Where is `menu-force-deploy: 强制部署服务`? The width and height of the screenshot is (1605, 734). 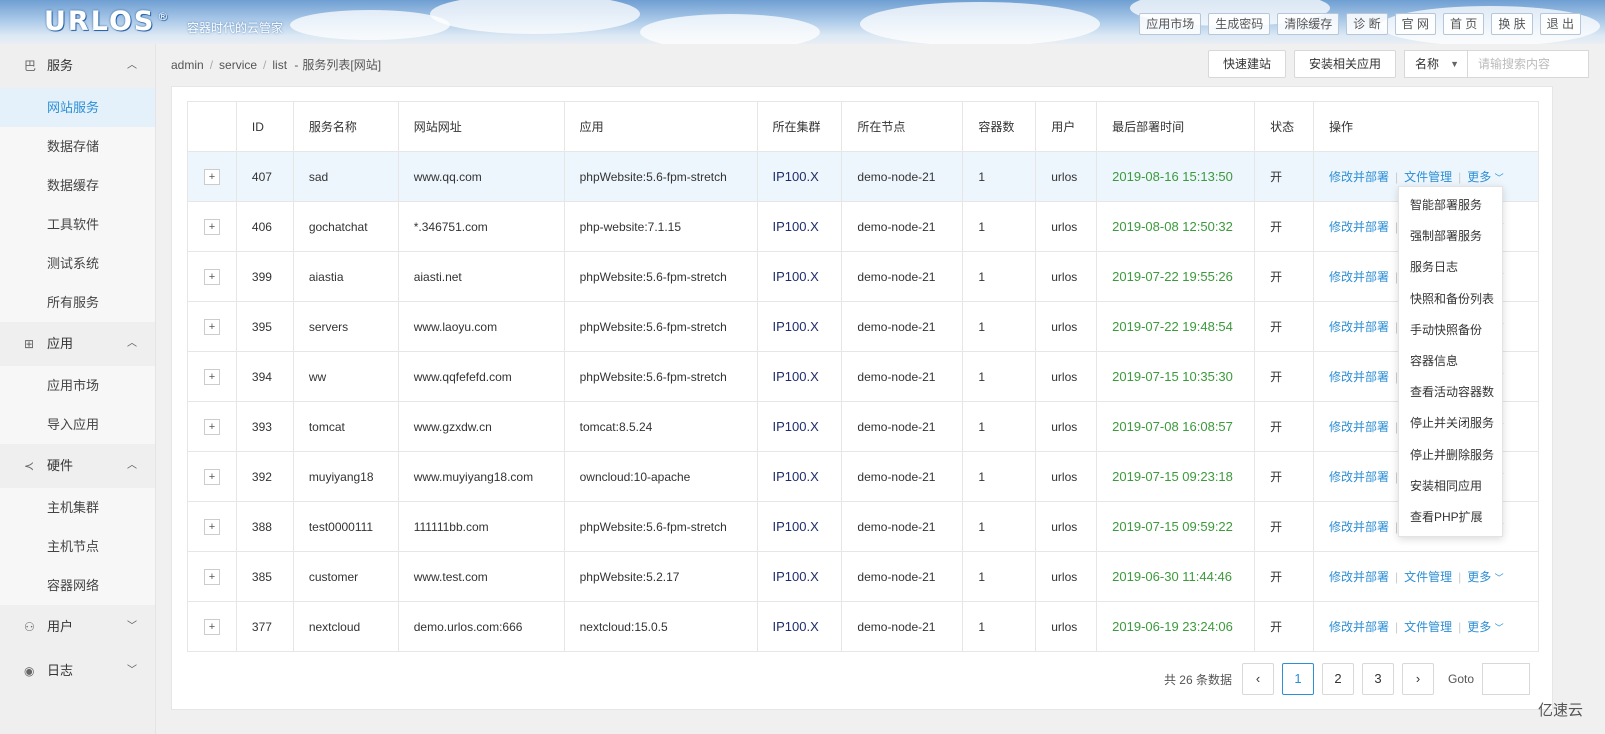
menu-force-deploy: 强制部署服务 is located at coordinates (1450, 236).